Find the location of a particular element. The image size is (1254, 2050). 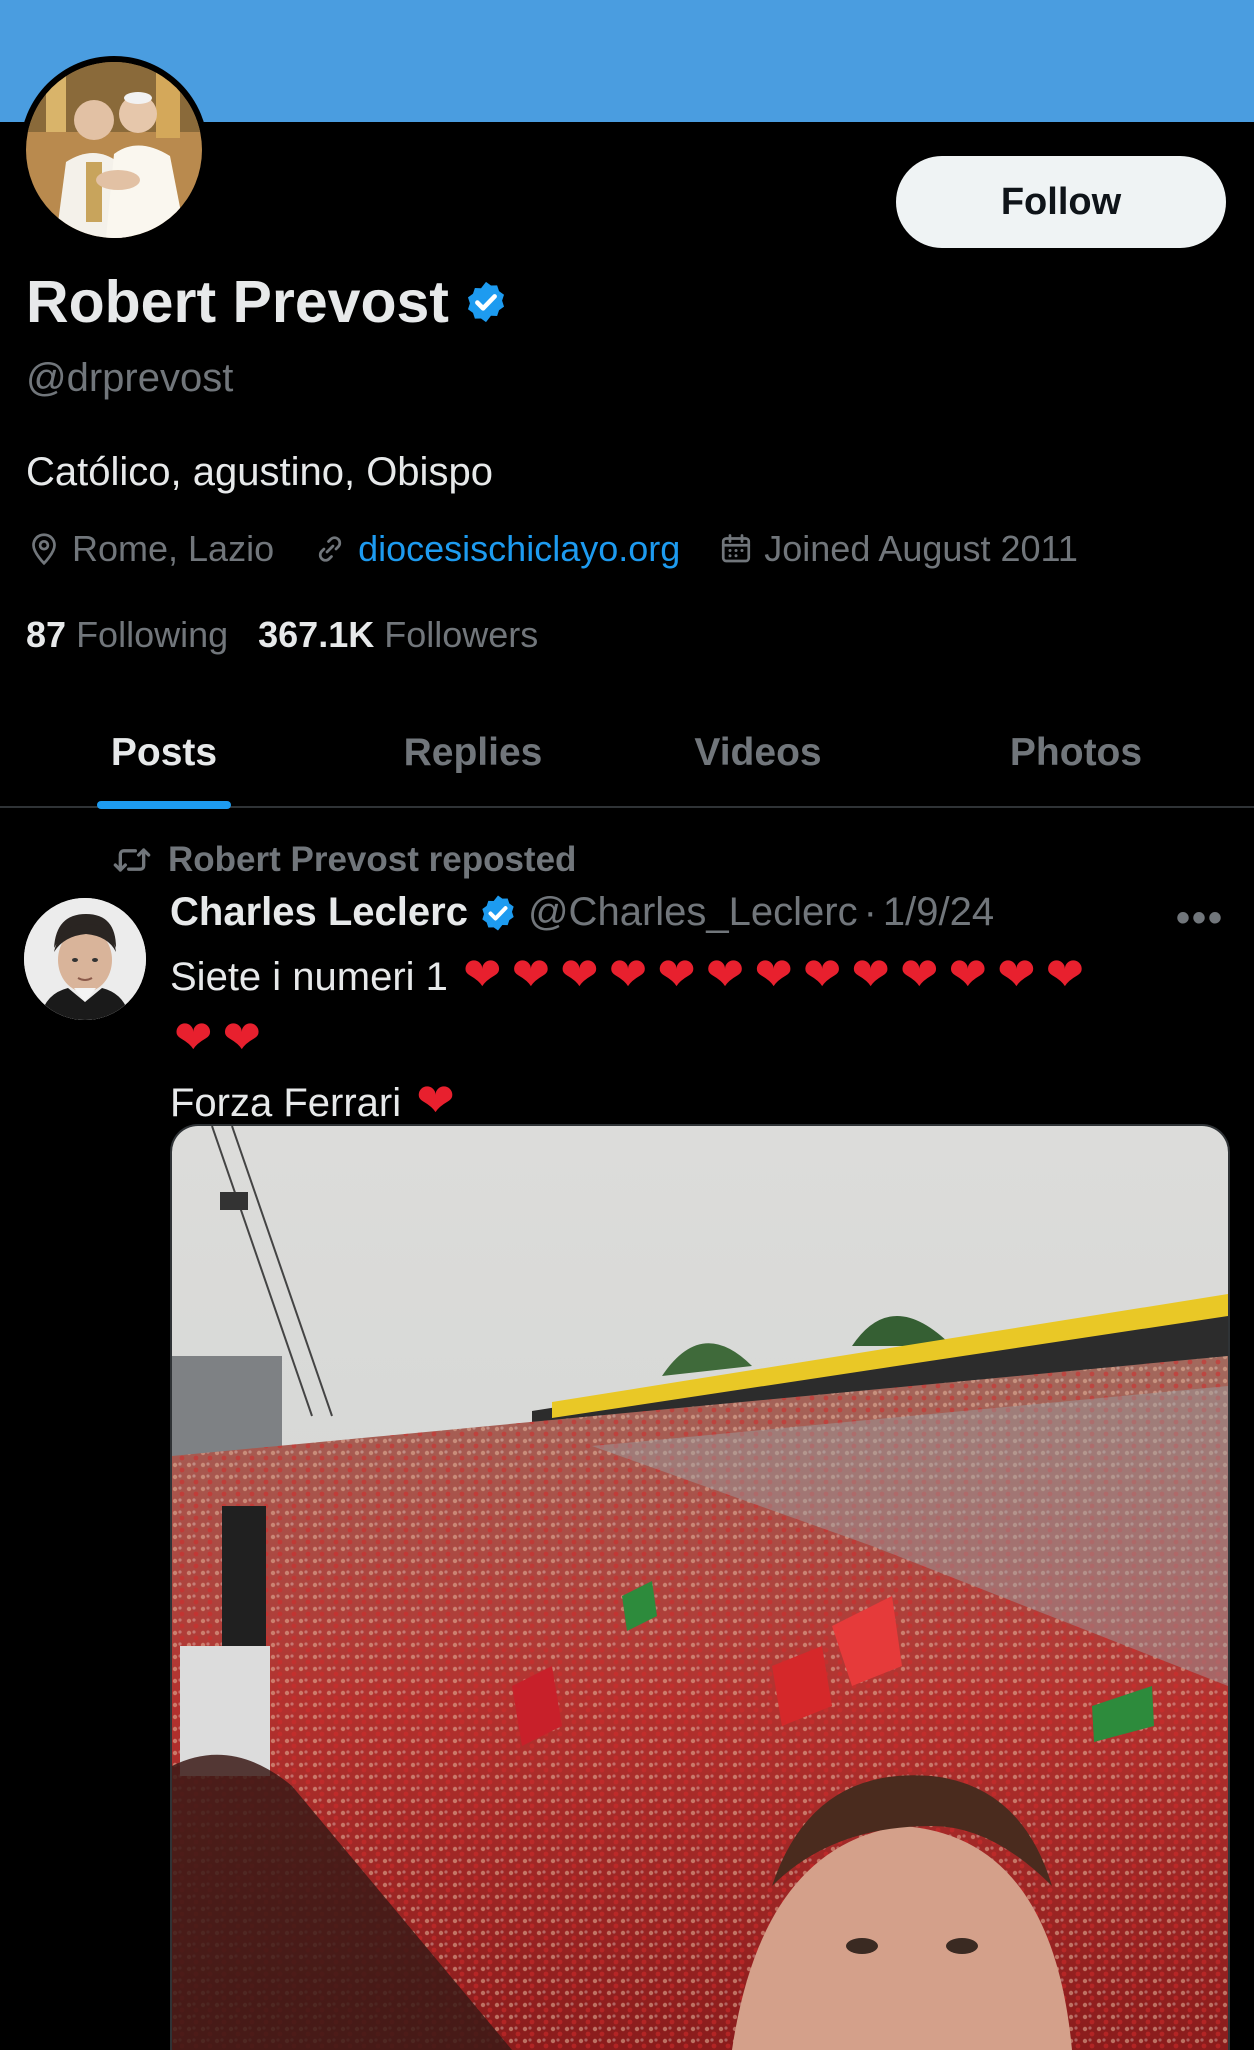

repost-indicator: Robert Prevost reposted is located at coordinates (344, 860).